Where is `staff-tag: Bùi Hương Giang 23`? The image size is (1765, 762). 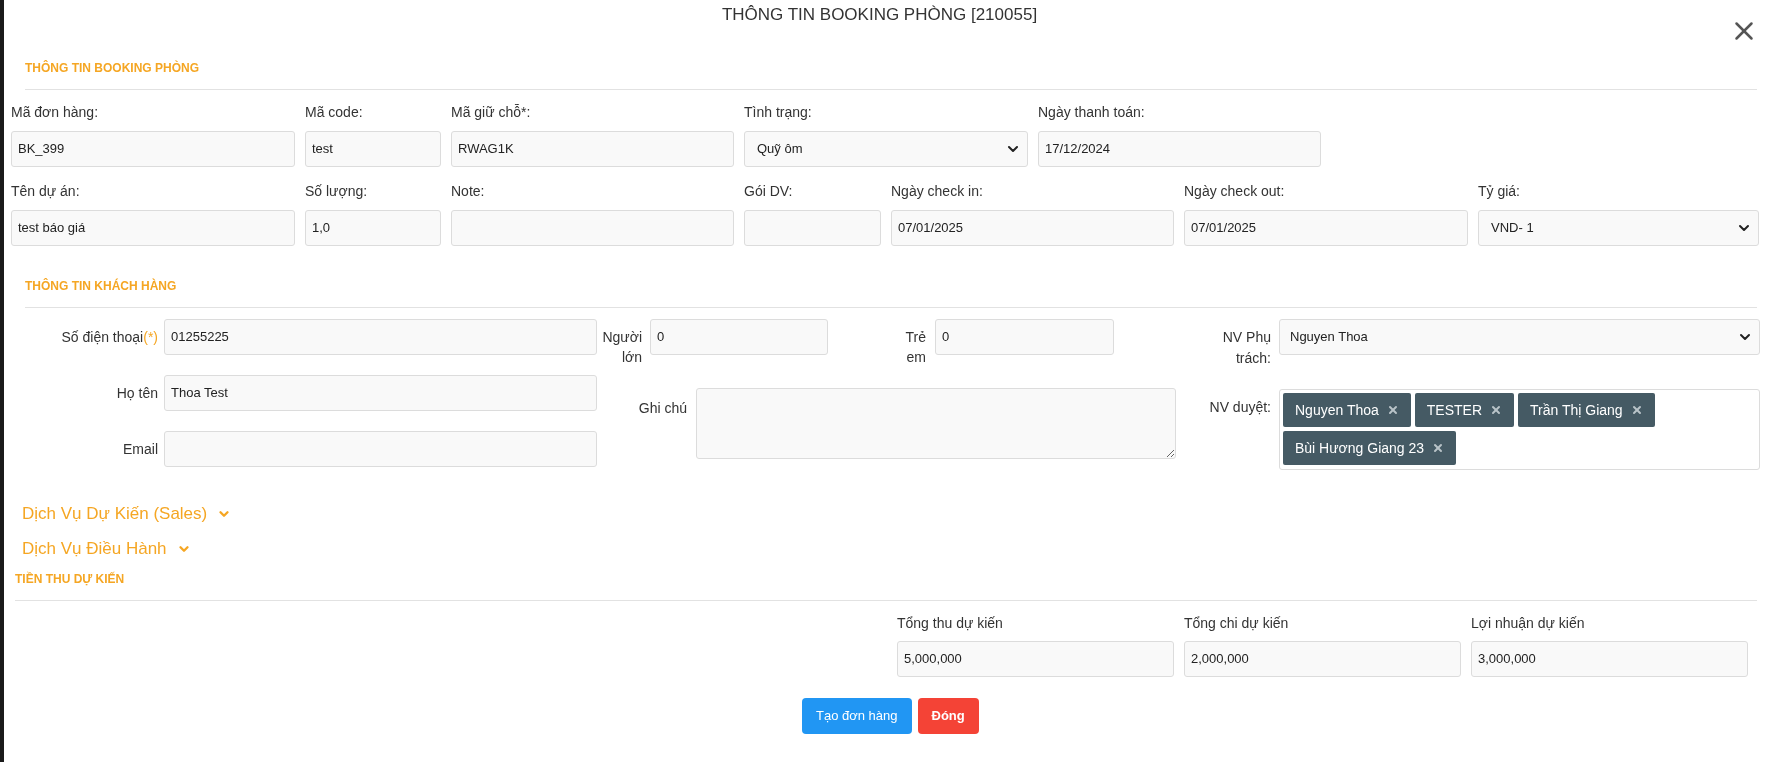
staff-tag: Bùi Hương Giang 23 is located at coordinates (1370, 448).